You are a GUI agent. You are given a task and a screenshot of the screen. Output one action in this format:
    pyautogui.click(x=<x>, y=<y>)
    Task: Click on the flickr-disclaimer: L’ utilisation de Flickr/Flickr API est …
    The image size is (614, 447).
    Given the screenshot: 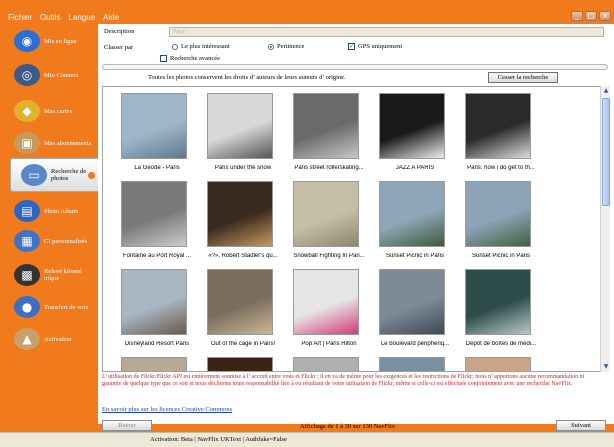 What is the action you would take?
    pyautogui.click(x=343, y=380)
    